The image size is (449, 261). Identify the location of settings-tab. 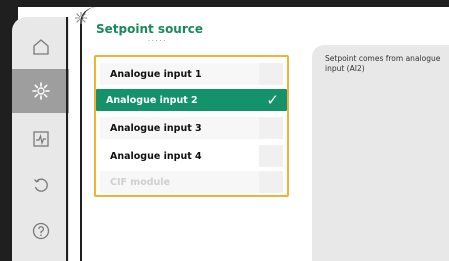
(81, 25).